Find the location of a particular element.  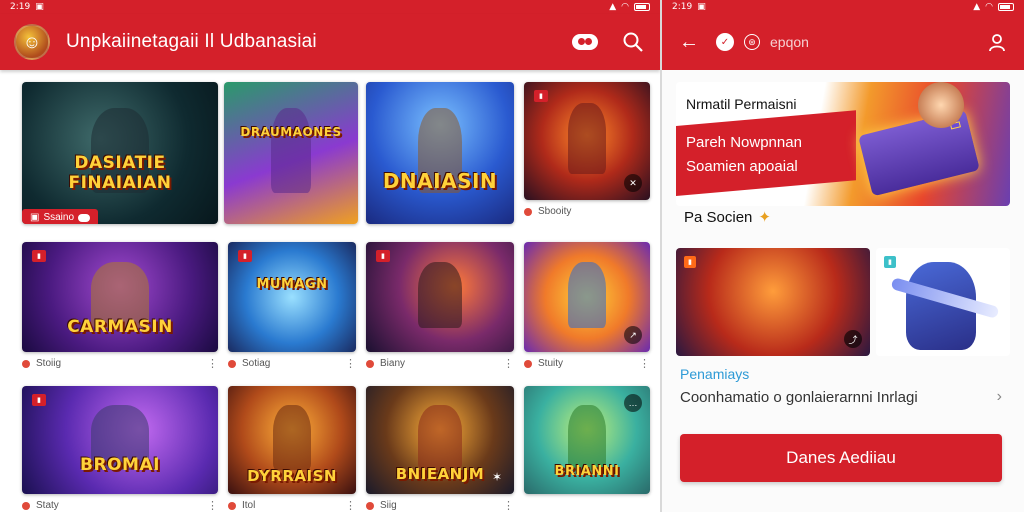

detail-app-bar: ← ✓ ⊛ epqon is located at coordinates (843, 42).